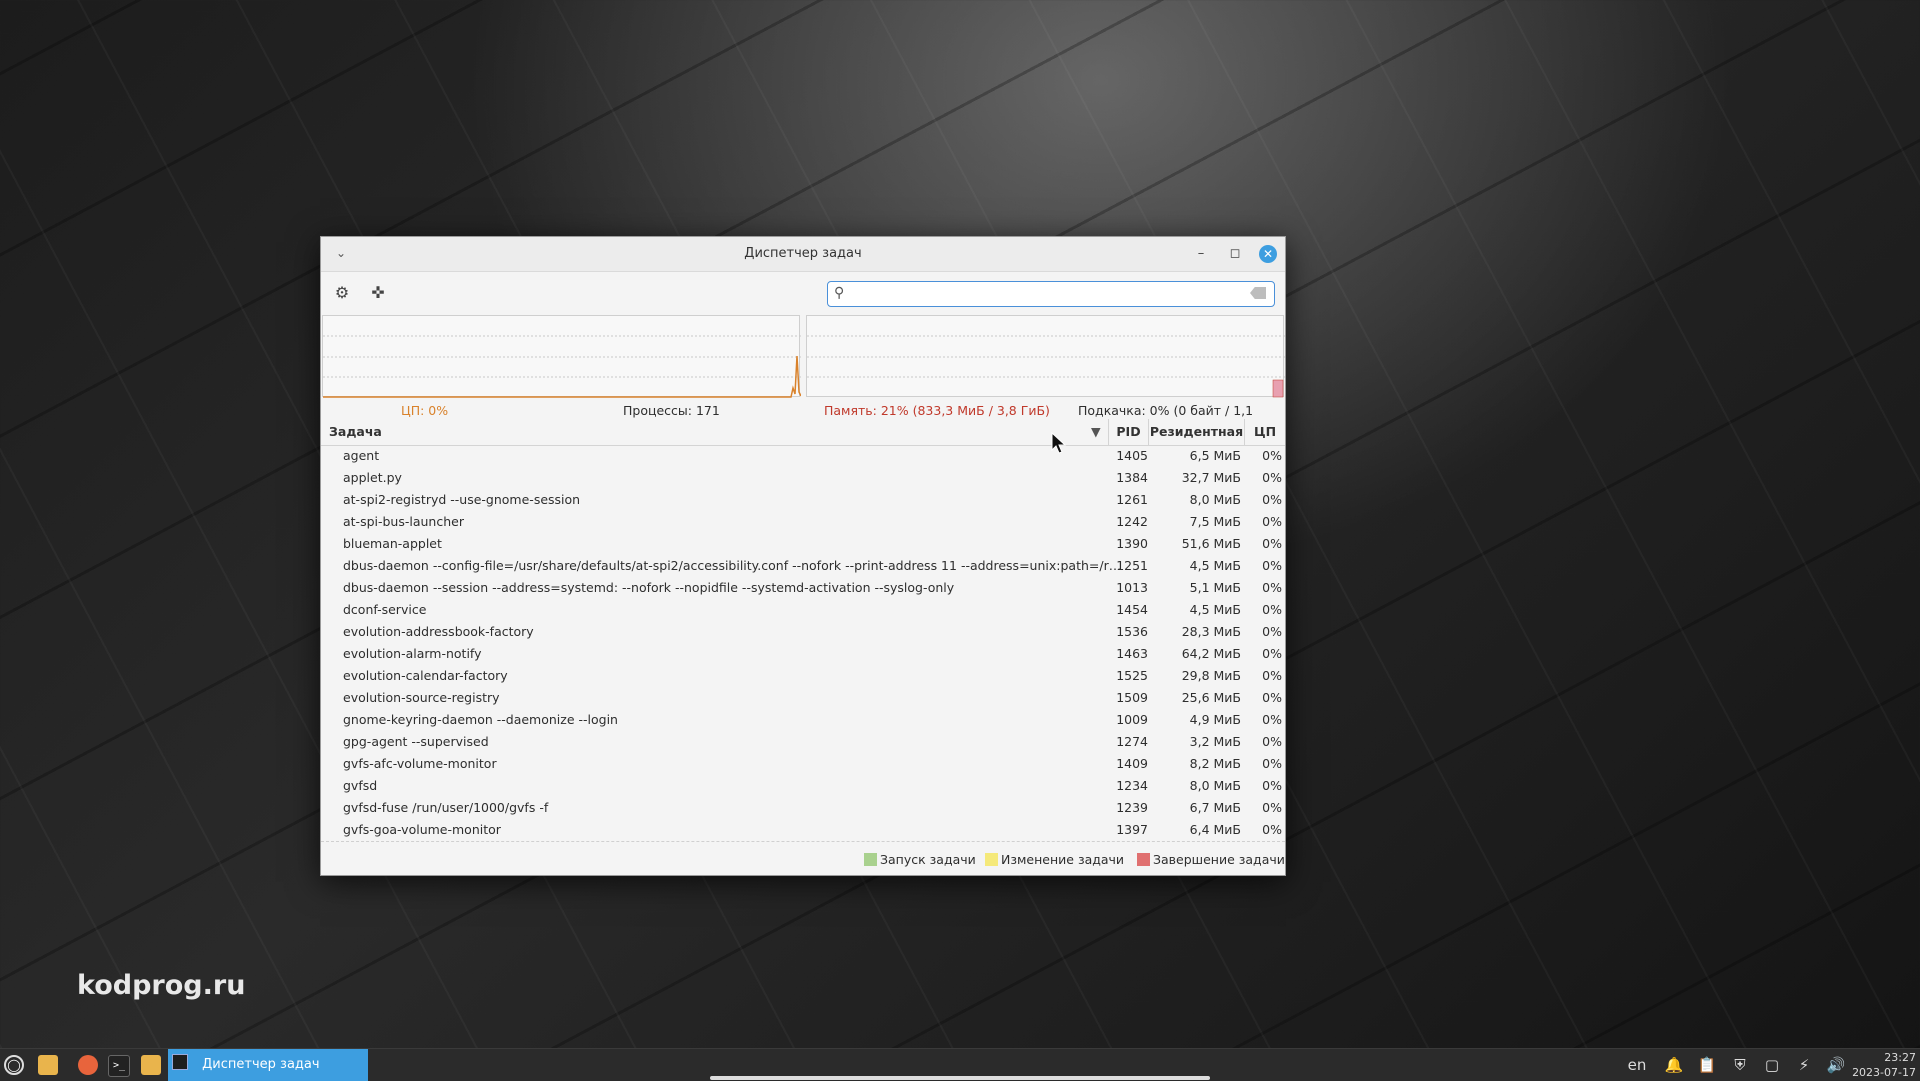 The image size is (1920, 1081). I want to click on close-button: ✕, so click(1268, 254).